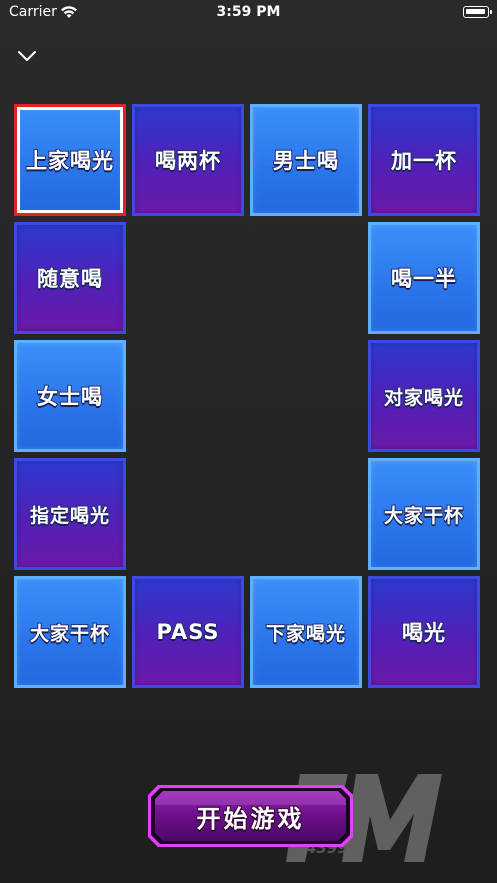 The width and height of the screenshot is (497, 883). I want to click on board-cell: 下家喝光, so click(306, 632).